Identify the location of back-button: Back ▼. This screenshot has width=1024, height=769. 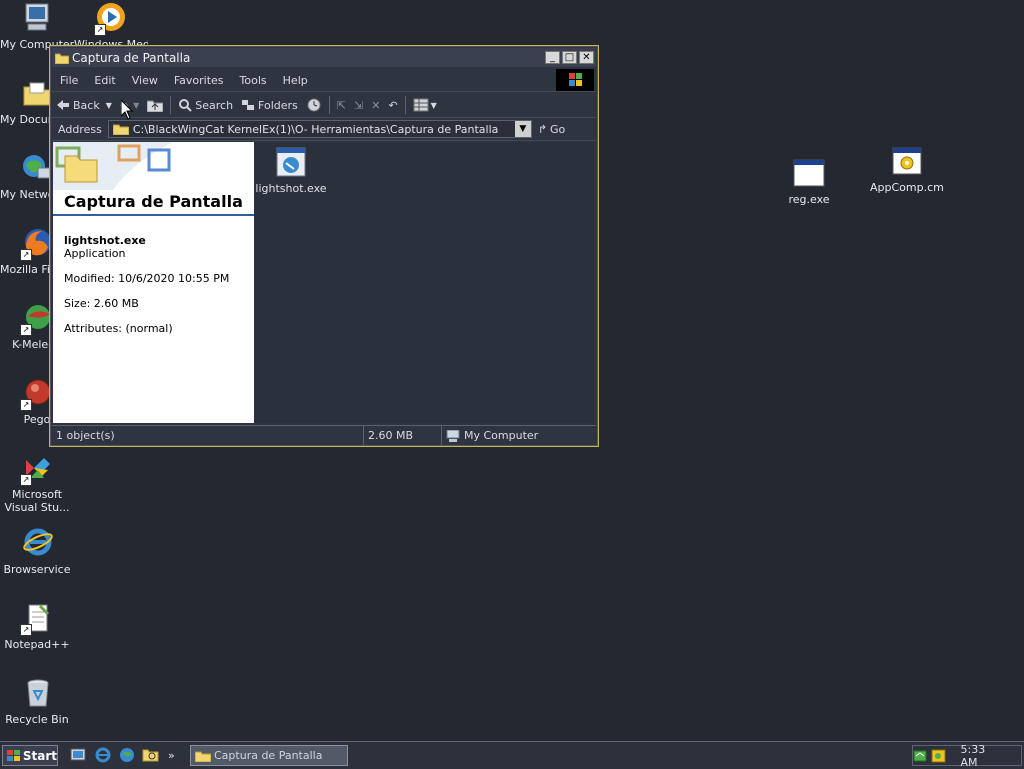
(84, 105).